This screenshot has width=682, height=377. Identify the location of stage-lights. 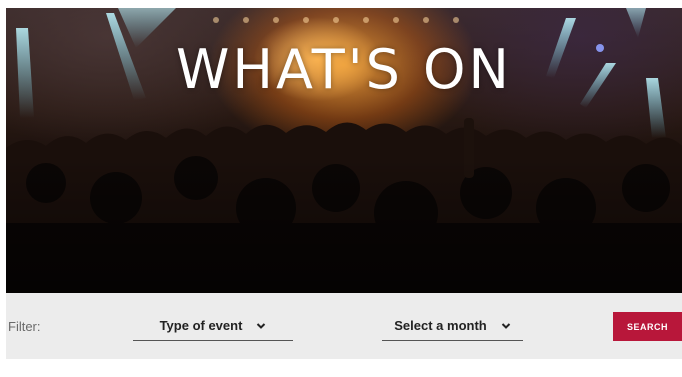
(336, 20).